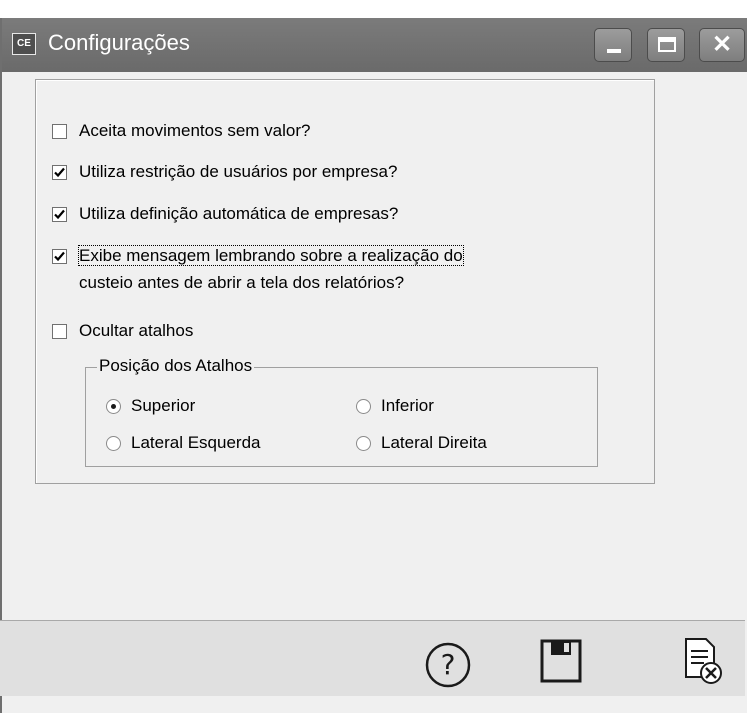  I want to click on radio-label: Superior, so click(163, 405).